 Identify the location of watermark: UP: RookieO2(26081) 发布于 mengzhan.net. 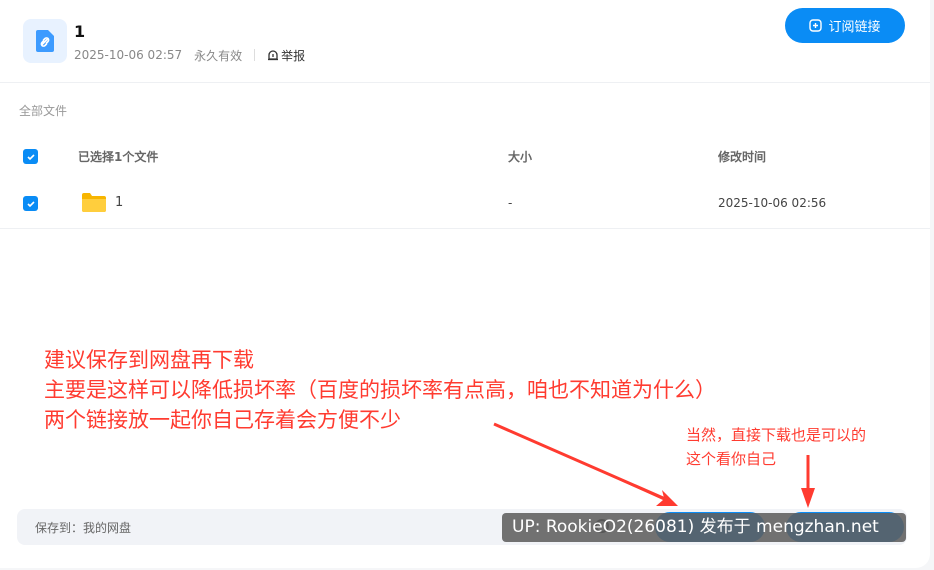
(704, 527).